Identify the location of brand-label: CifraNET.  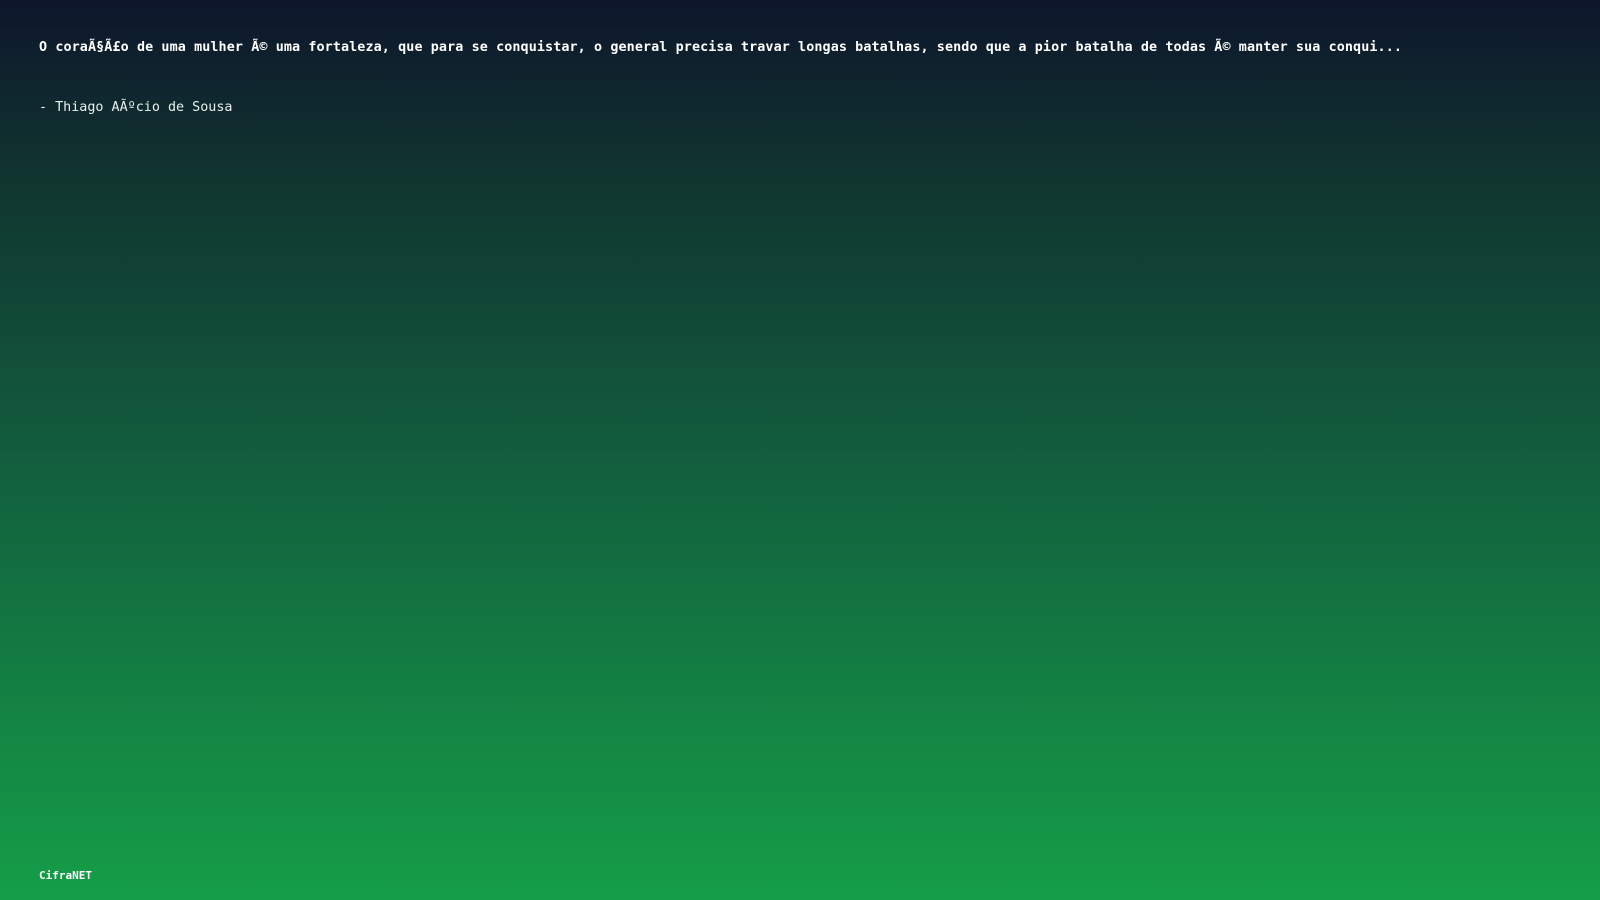
(65, 875).